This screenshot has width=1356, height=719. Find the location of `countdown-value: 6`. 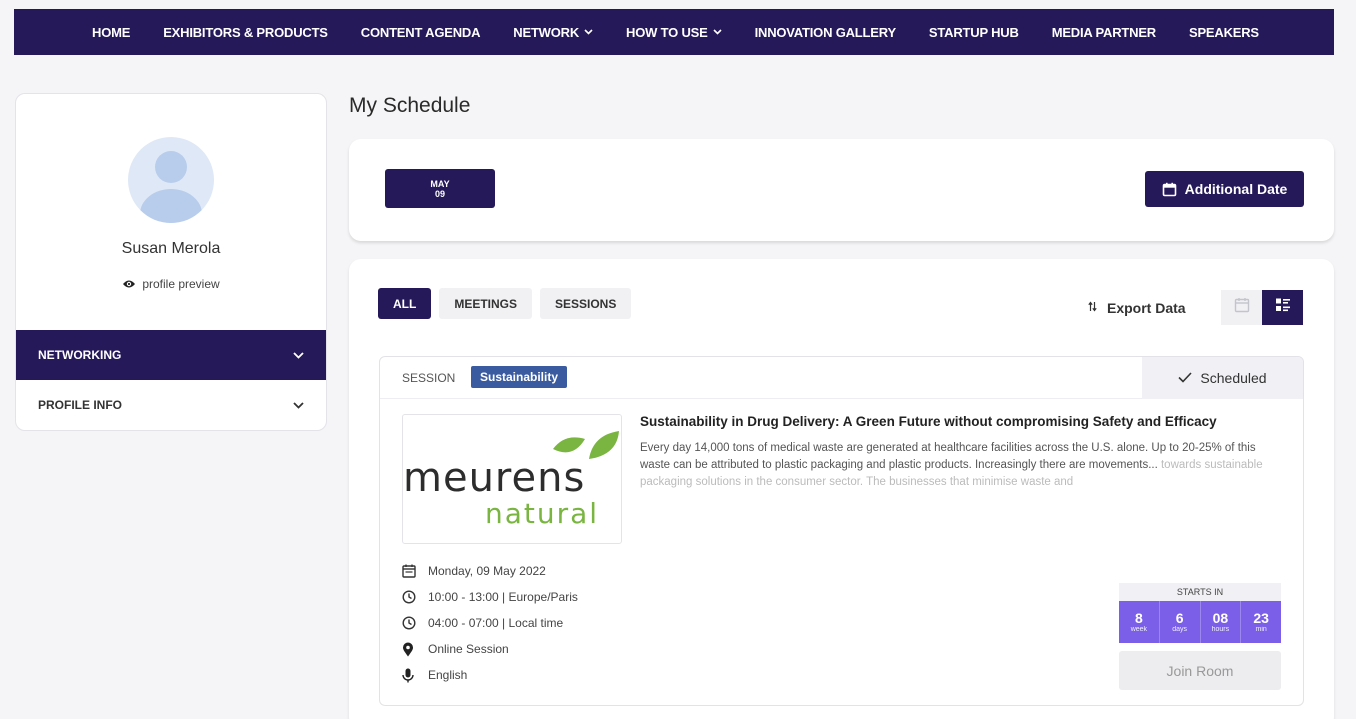

countdown-value: 6 is located at coordinates (1179, 617).